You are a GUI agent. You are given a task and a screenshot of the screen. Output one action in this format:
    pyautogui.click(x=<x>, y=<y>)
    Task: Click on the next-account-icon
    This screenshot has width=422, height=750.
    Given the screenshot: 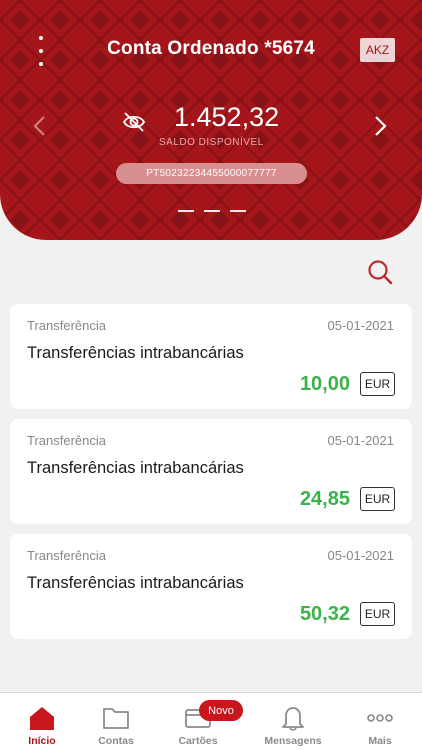 What is the action you would take?
    pyautogui.click(x=380, y=126)
    